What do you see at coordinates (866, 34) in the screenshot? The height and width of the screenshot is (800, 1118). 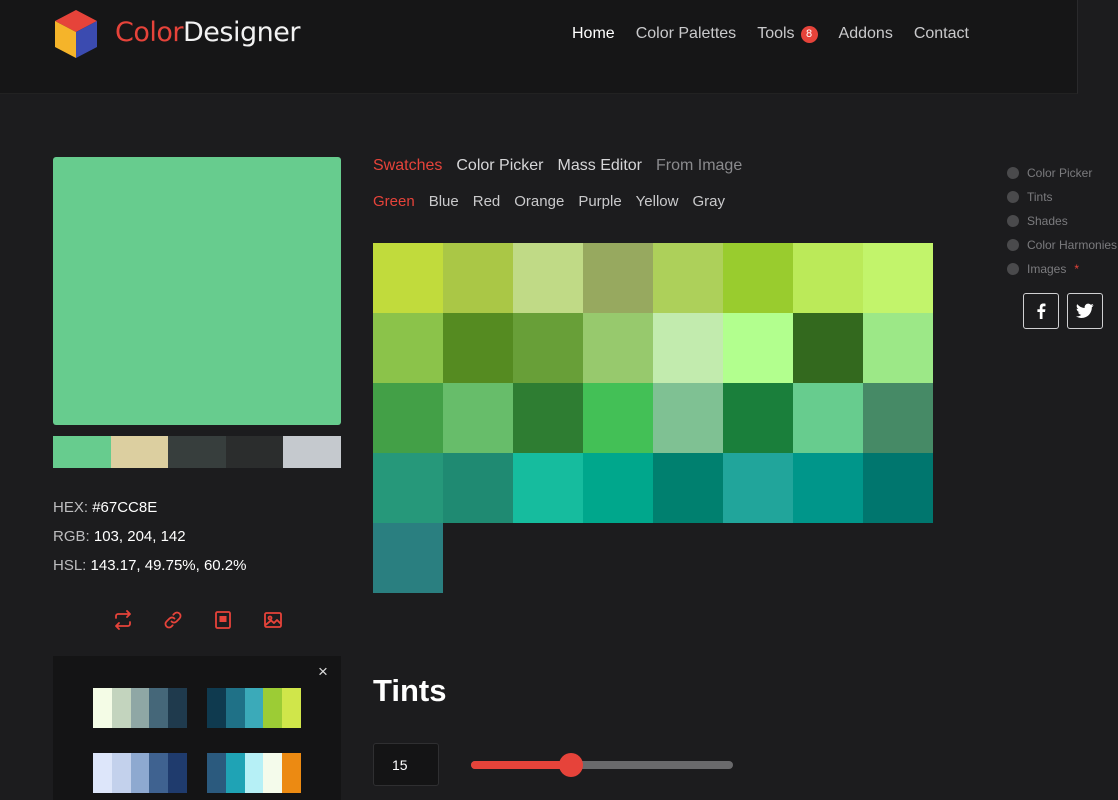 I see `nav-addons: Addons` at bounding box center [866, 34].